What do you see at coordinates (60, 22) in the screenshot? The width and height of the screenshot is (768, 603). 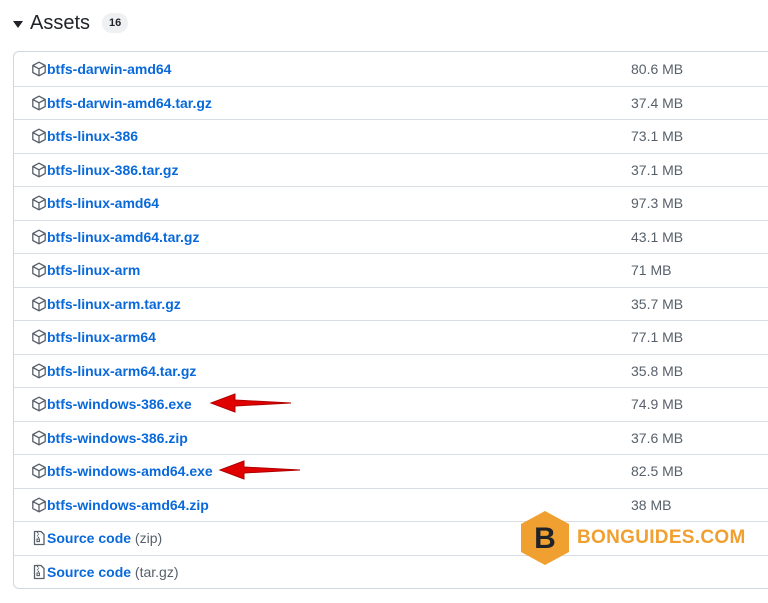 I see `assets-title: Assets` at bounding box center [60, 22].